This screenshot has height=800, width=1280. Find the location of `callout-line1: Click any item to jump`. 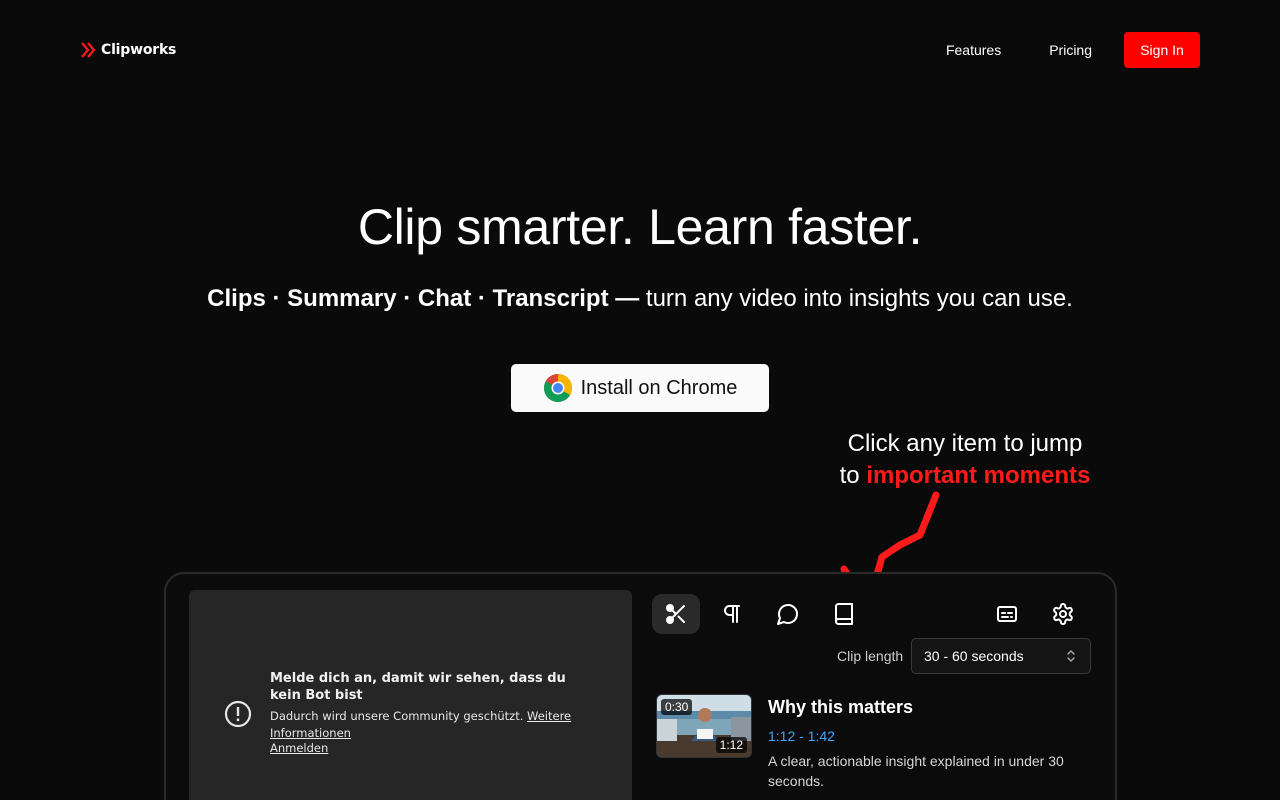

callout-line1: Click any item to jump is located at coordinates (965, 443).